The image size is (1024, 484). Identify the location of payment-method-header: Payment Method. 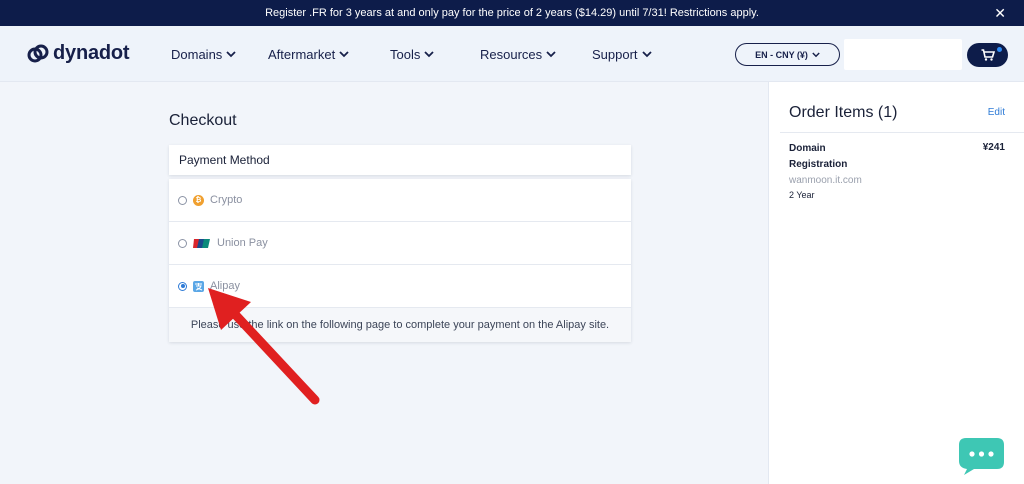
(400, 160).